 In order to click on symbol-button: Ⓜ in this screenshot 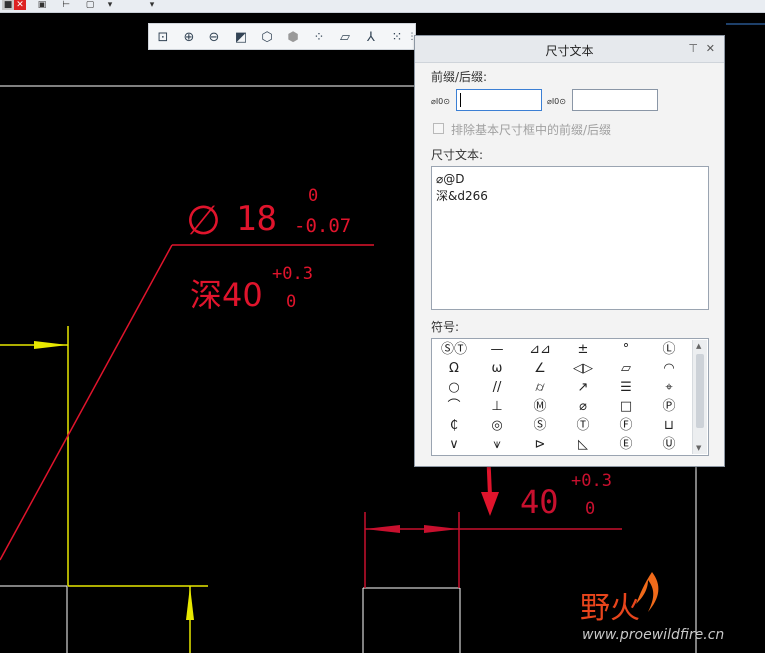, I will do `click(540, 407)`.